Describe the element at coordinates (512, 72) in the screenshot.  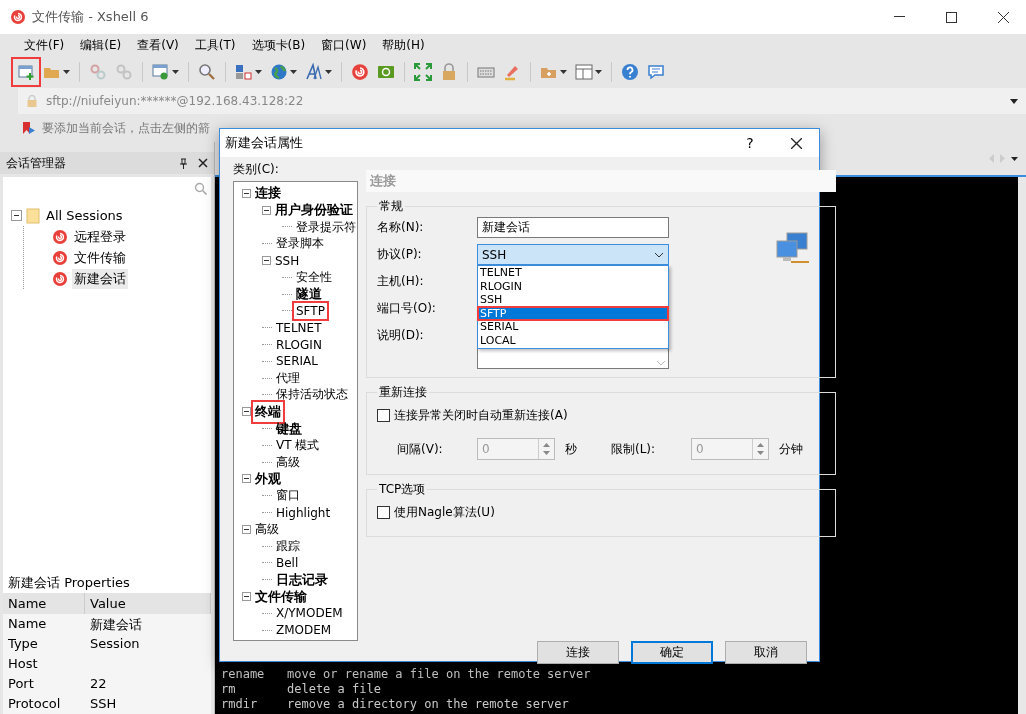
I see `pen-icon` at that location.